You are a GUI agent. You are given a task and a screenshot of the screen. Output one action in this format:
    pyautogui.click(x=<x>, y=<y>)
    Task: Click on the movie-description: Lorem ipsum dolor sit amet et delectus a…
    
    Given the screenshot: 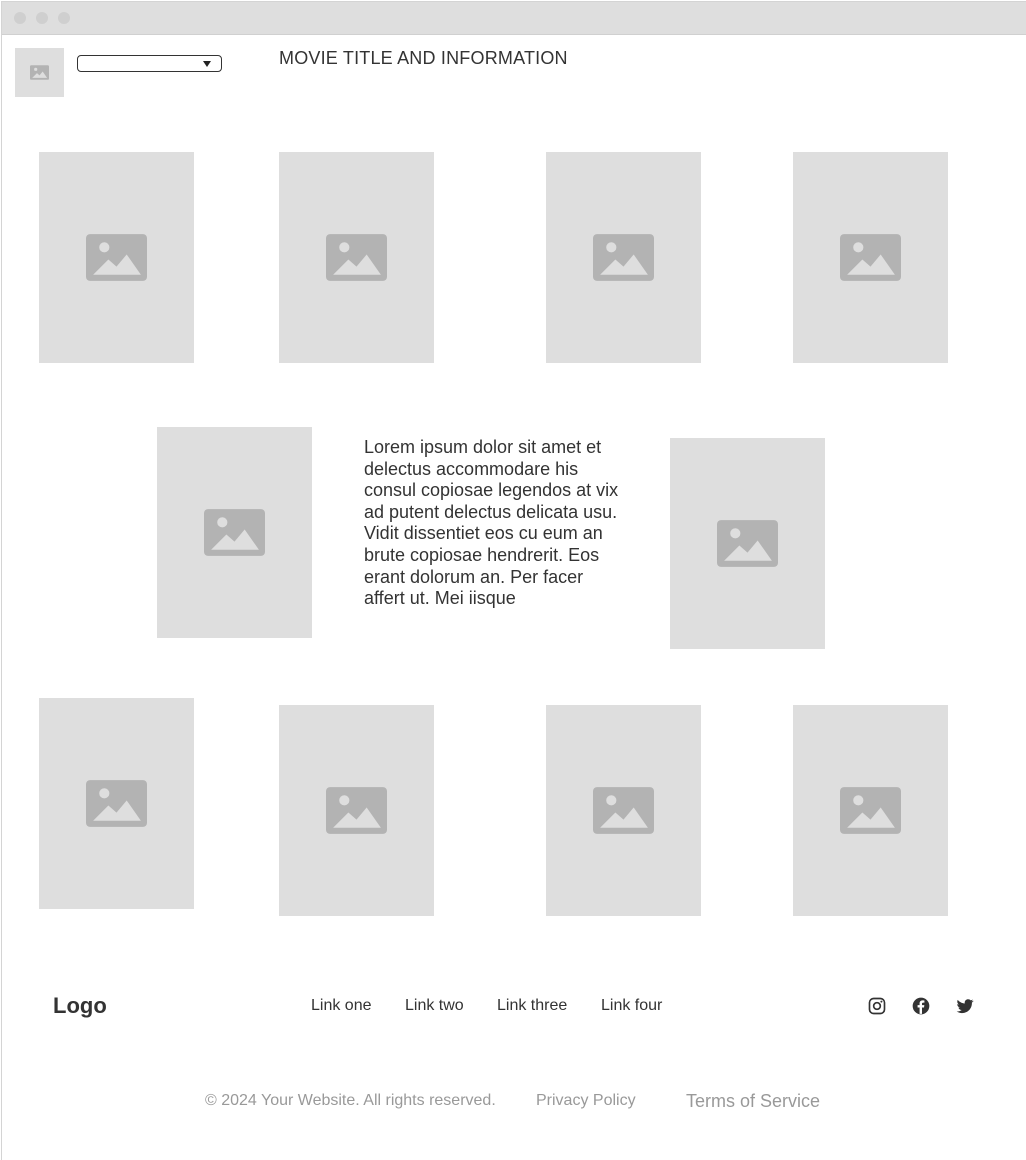 What is the action you would take?
    pyautogui.click(x=491, y=523)
    